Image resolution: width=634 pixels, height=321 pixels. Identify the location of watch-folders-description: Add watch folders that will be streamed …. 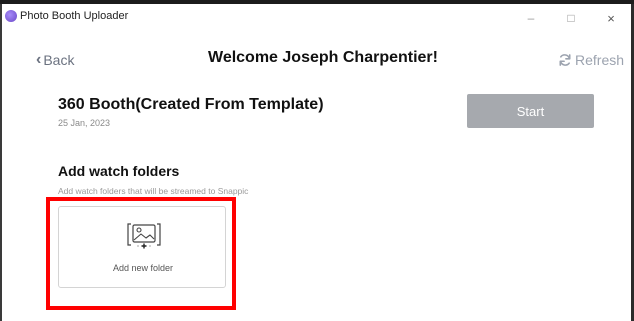
(153, 191).